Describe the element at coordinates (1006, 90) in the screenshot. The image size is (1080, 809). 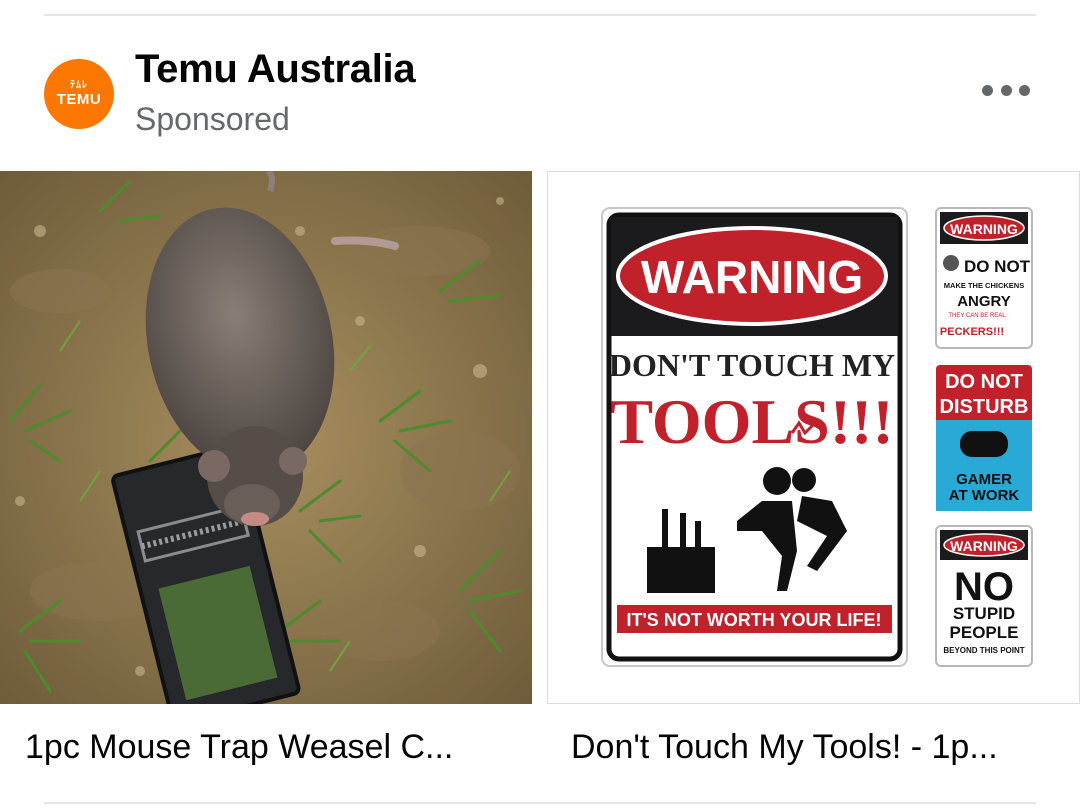
I see `more-options-icon` at that location.